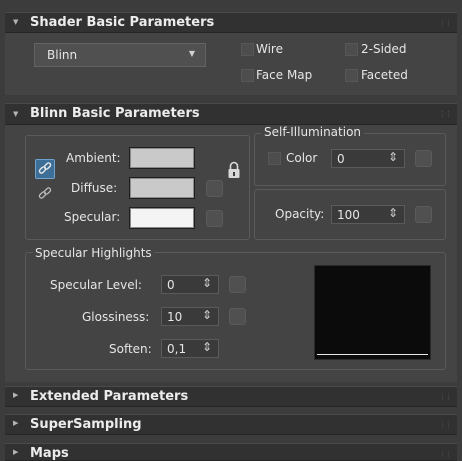 This screenshot has height=461, width=462. I want to click on diffuse-label: Diffuse:, so click(94, 188).